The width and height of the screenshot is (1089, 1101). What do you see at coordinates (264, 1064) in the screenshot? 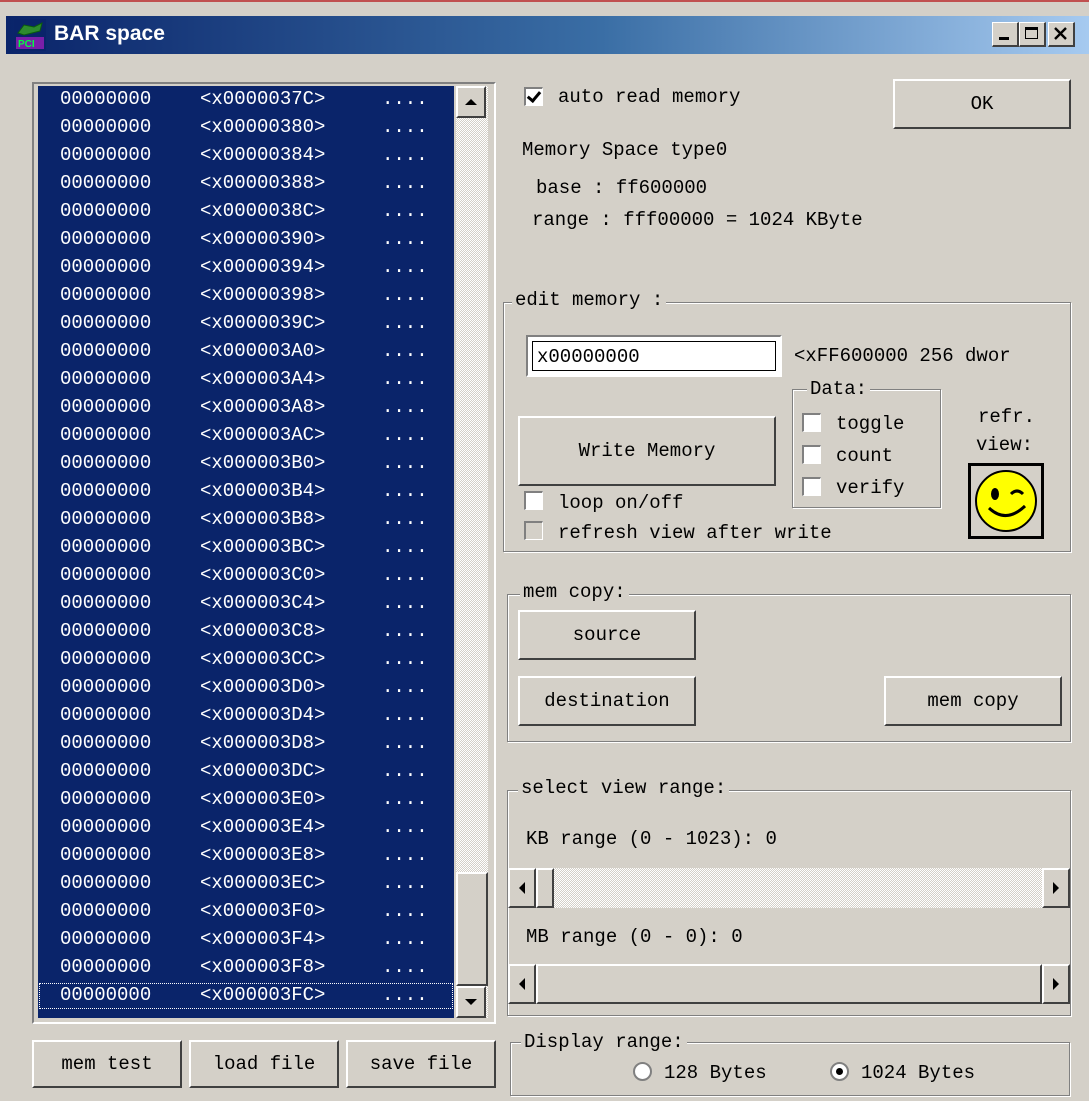
I see `load-file-button: load file` at bounding box center [264, 1064].